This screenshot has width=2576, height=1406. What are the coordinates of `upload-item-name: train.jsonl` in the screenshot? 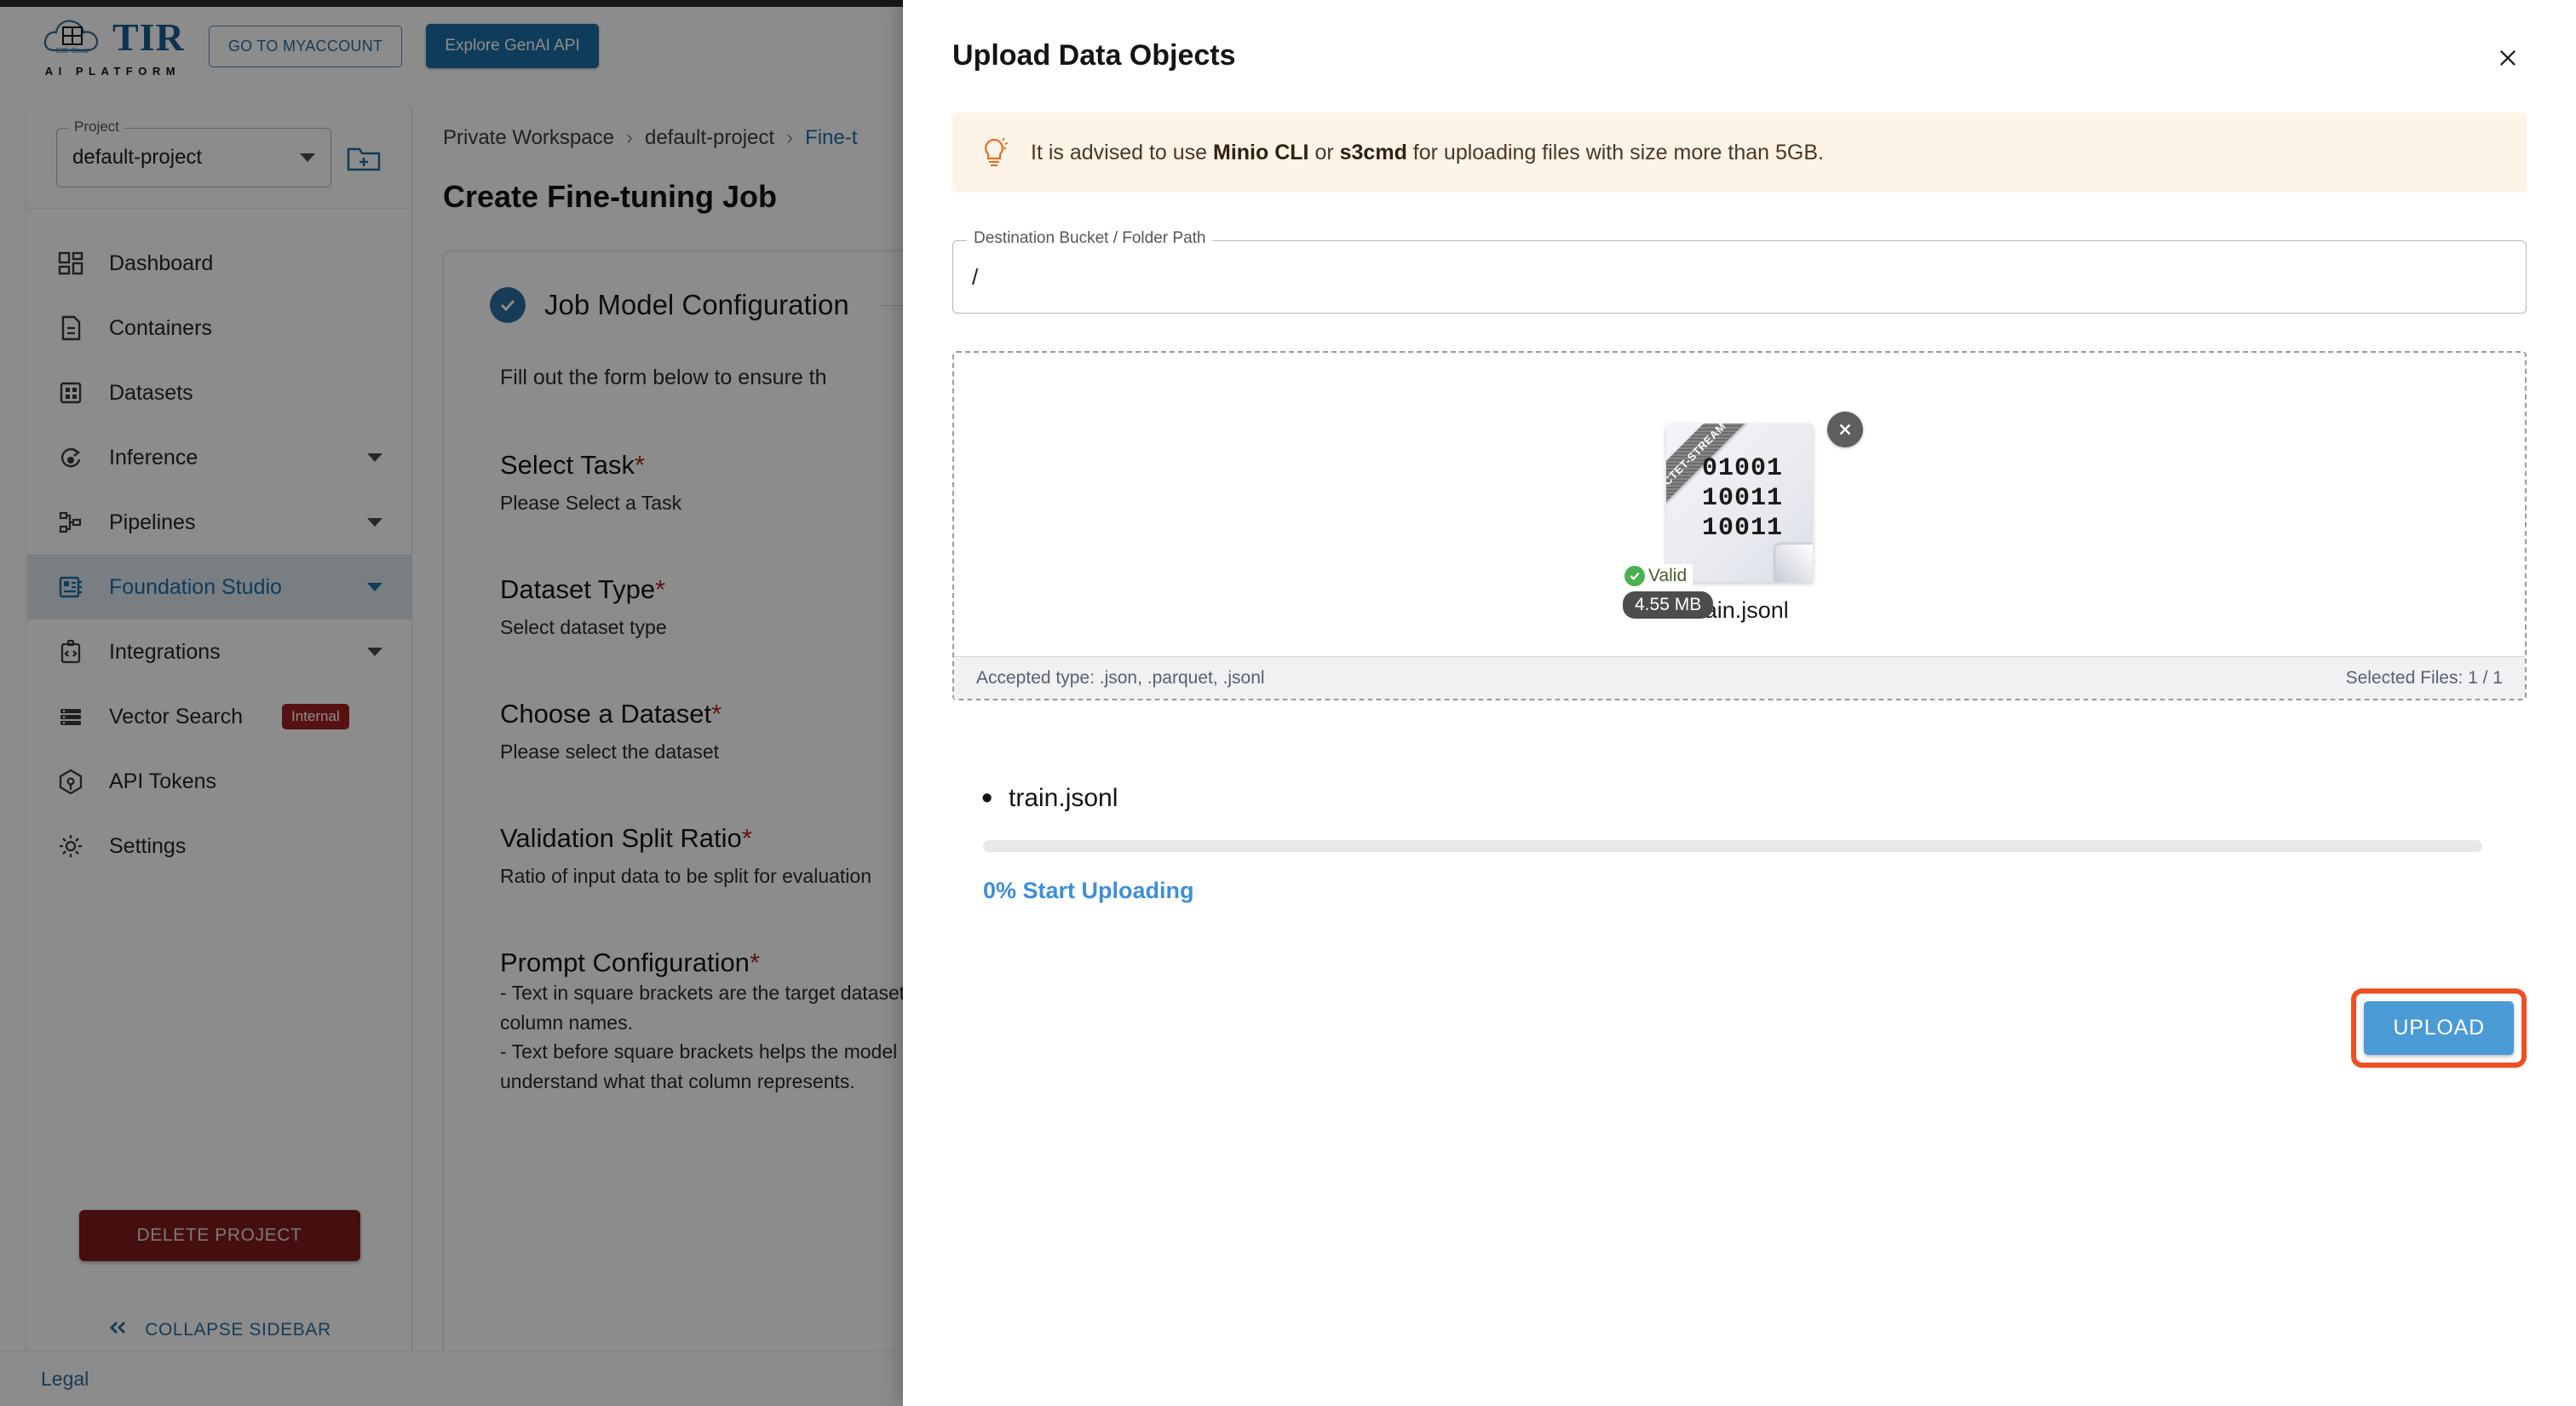 It's located at (1753, 799).